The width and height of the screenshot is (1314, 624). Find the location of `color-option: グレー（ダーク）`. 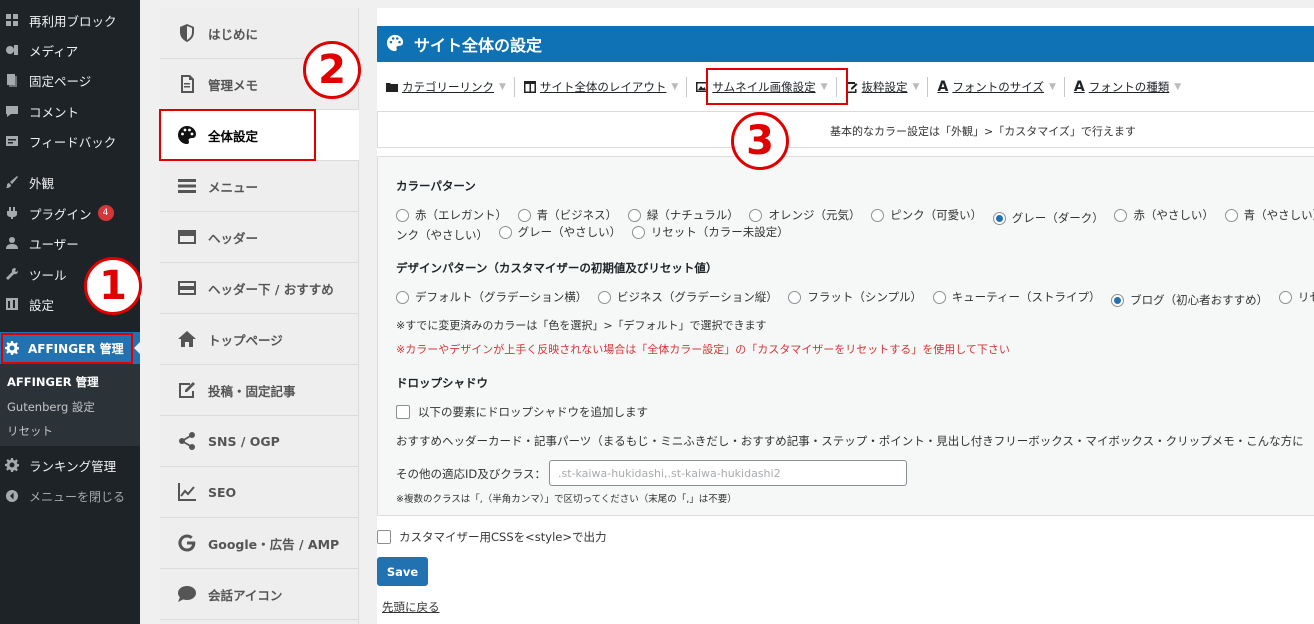

color-option: グレー（ダーク） is located at coordinates (1048, 218).